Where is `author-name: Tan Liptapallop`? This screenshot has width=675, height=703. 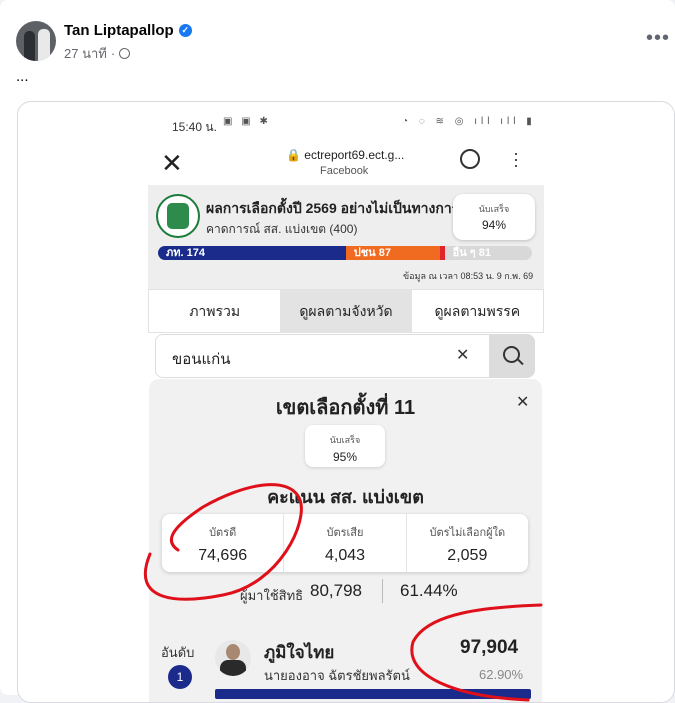
author-name: Tan Liptapallop is located at coordinates (119, 30).